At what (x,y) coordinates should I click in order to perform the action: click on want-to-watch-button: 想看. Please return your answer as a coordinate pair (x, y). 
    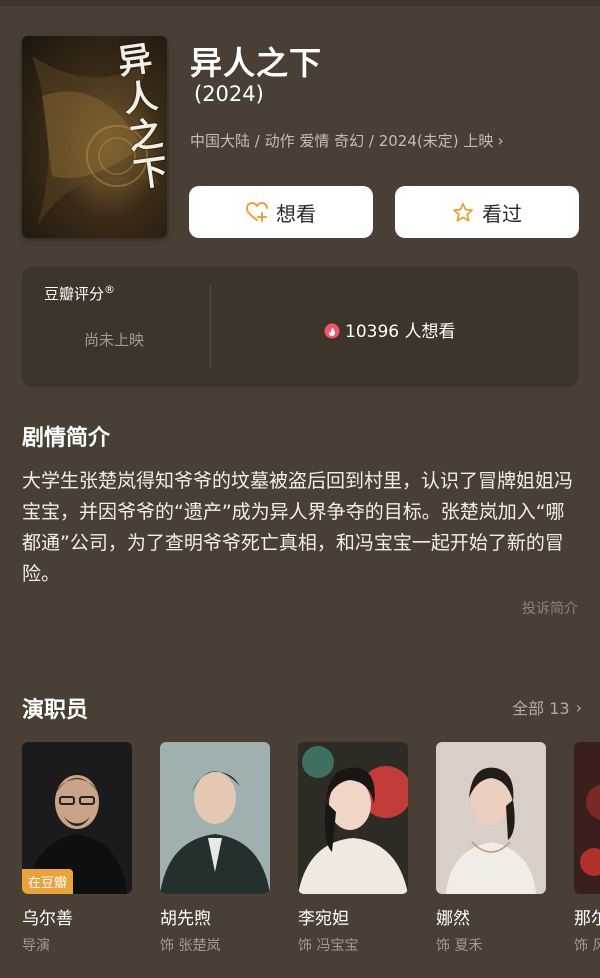
    Looking at the image, I should click on (281, 212).